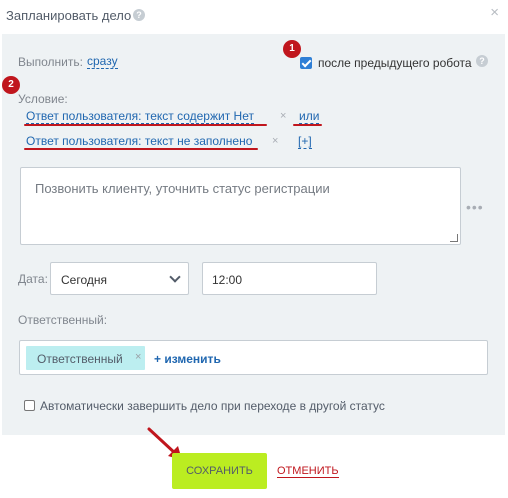 Image resolution: width=508 pixels, height=498 pixels. I want to click on save-button-label: СОХРАНИТЬ, so click(219, 471).